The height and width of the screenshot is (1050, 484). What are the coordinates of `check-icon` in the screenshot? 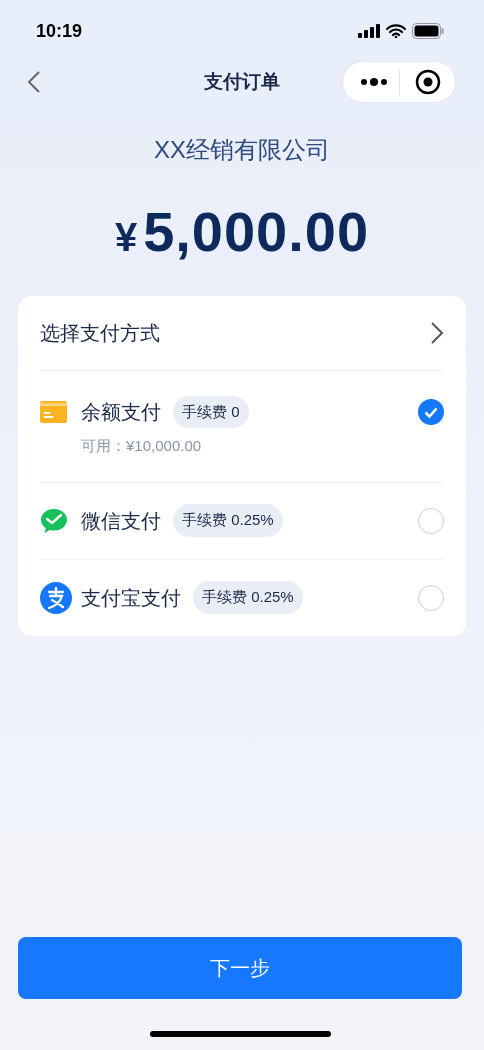 It's located at (431, 412).